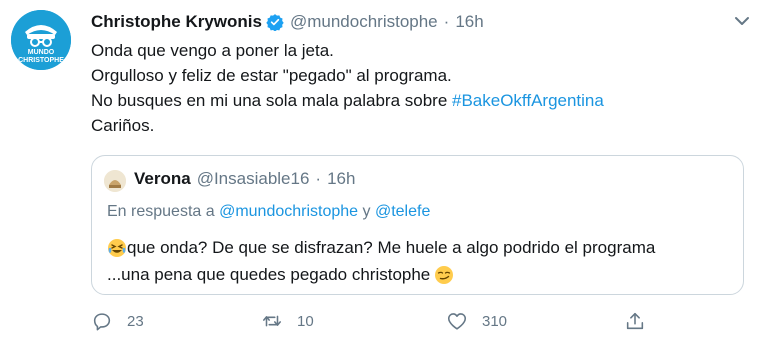  What do you see at coordinates (253, 179) in the screenshot?
I see `quoted-author-handle: @Insasiable16` at bounding box center [253, 179].